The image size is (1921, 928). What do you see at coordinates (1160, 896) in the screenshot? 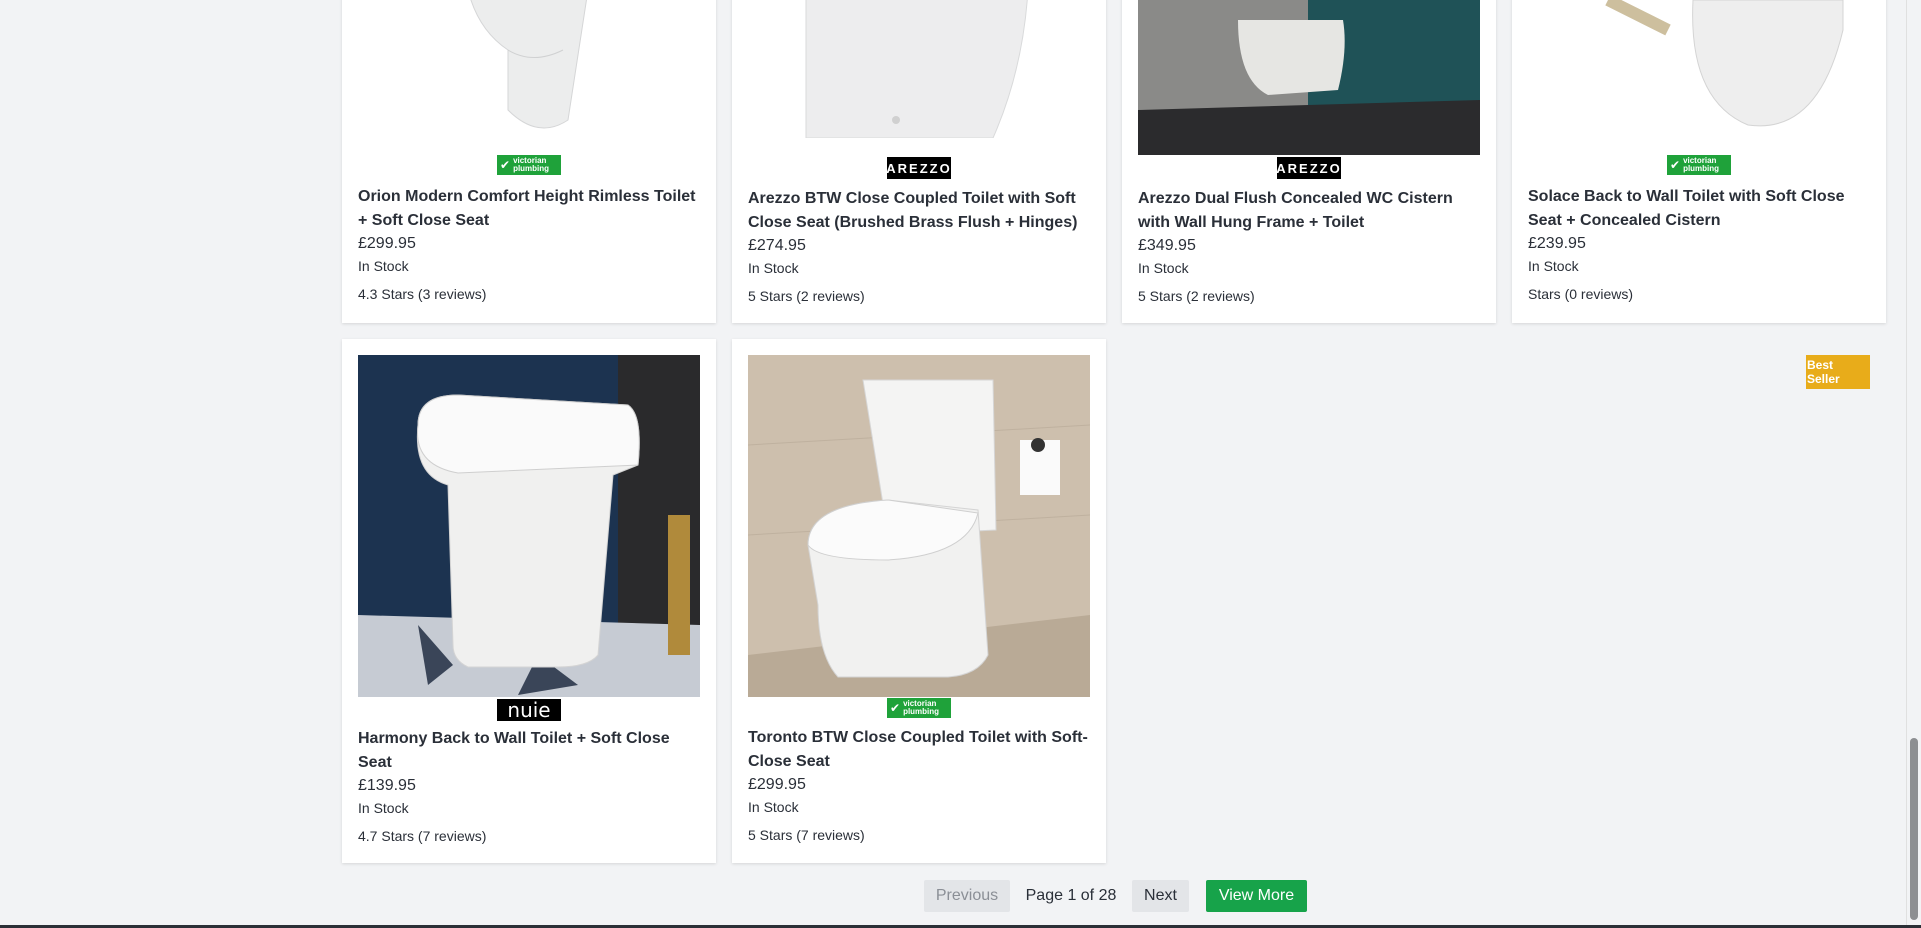
I see `next-button: Next` at bounding box center [1160, 896].